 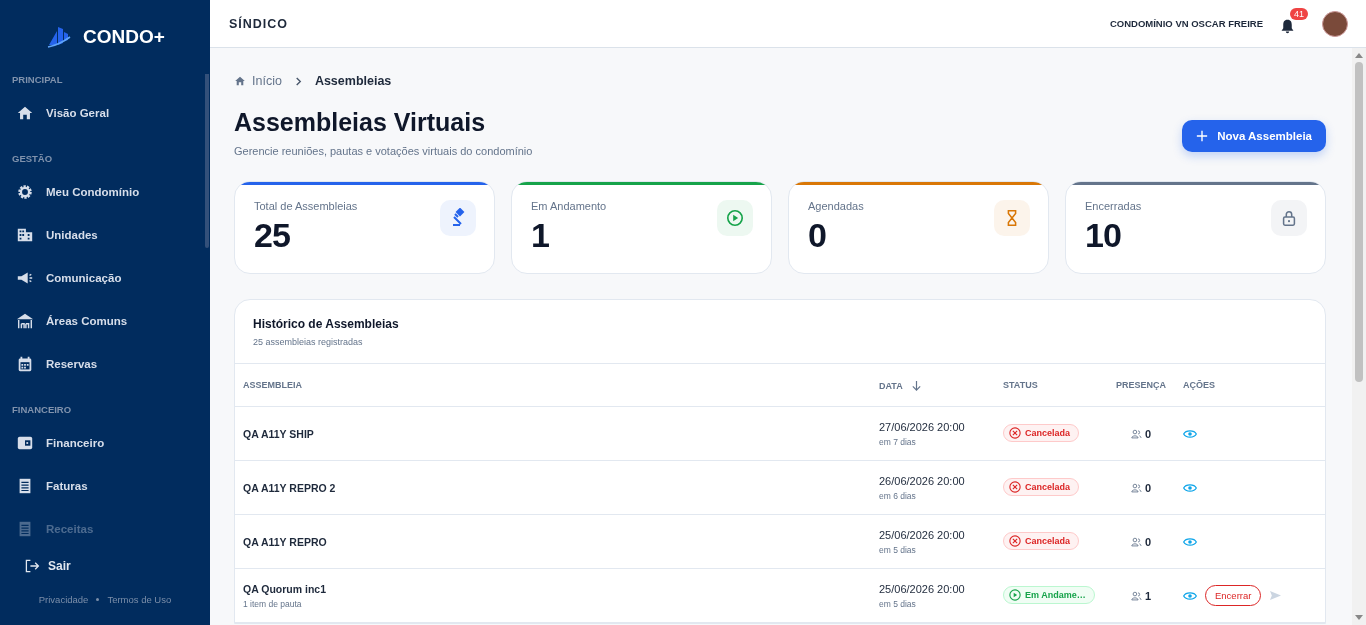 What do you see at coordinates (290, 487) in the screenshot?
I see `assembly-name: QA A11Y REPRO 2` at bounding box center [290, 487].